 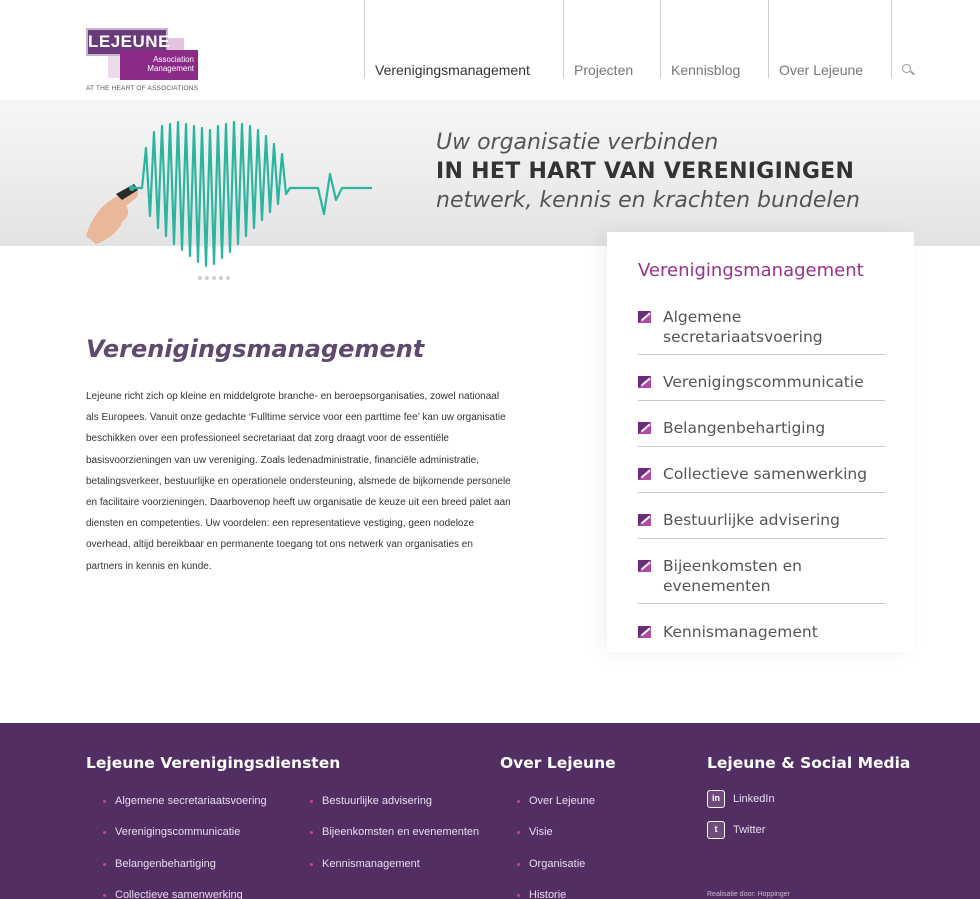 I want to click on sidebar-item-verenigingscommunicatie: Verenigingscommunicatie, so click(x=761, y=386).